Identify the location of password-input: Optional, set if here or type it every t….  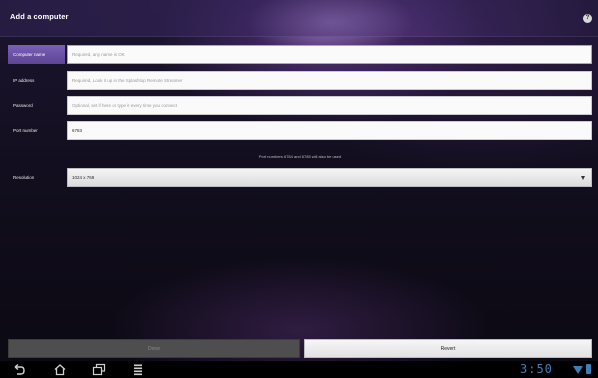
(329, 105).